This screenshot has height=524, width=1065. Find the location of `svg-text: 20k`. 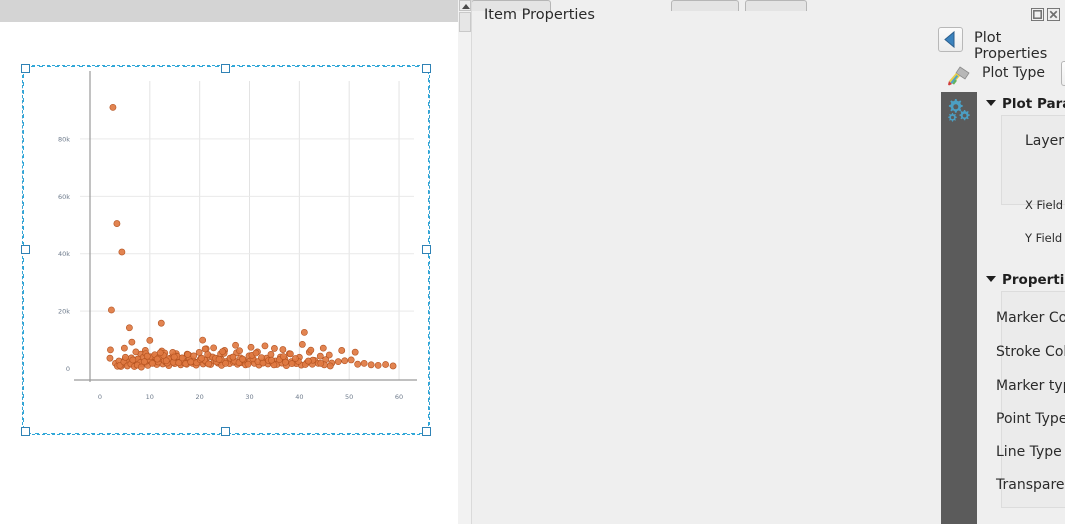

svg-text: 20k is located at coordinates (64, 312).